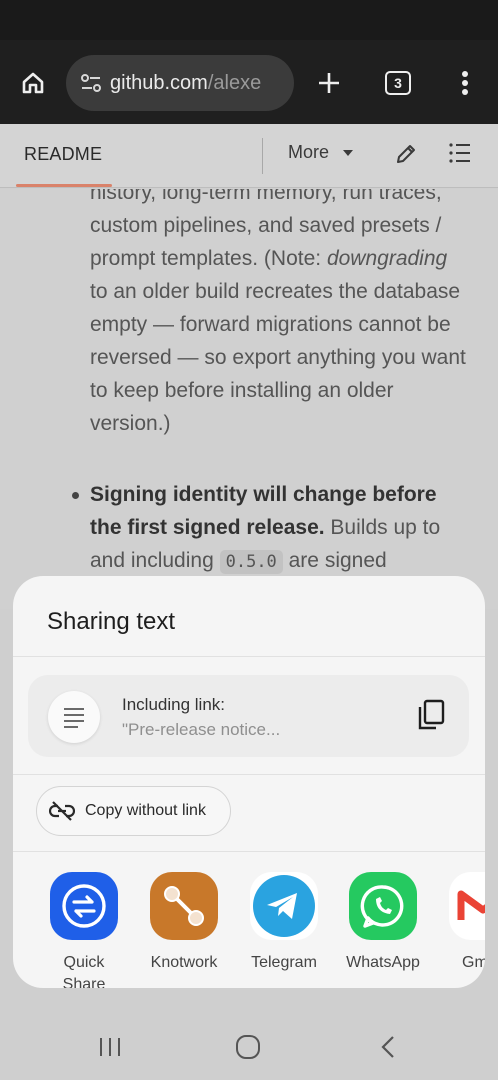 This screenshot has width=498, height=1080. What do you see at coordinates (251, 562) in the screenshot?
I see `inline-code: 0.5.0` at bounding box center [251, 562].